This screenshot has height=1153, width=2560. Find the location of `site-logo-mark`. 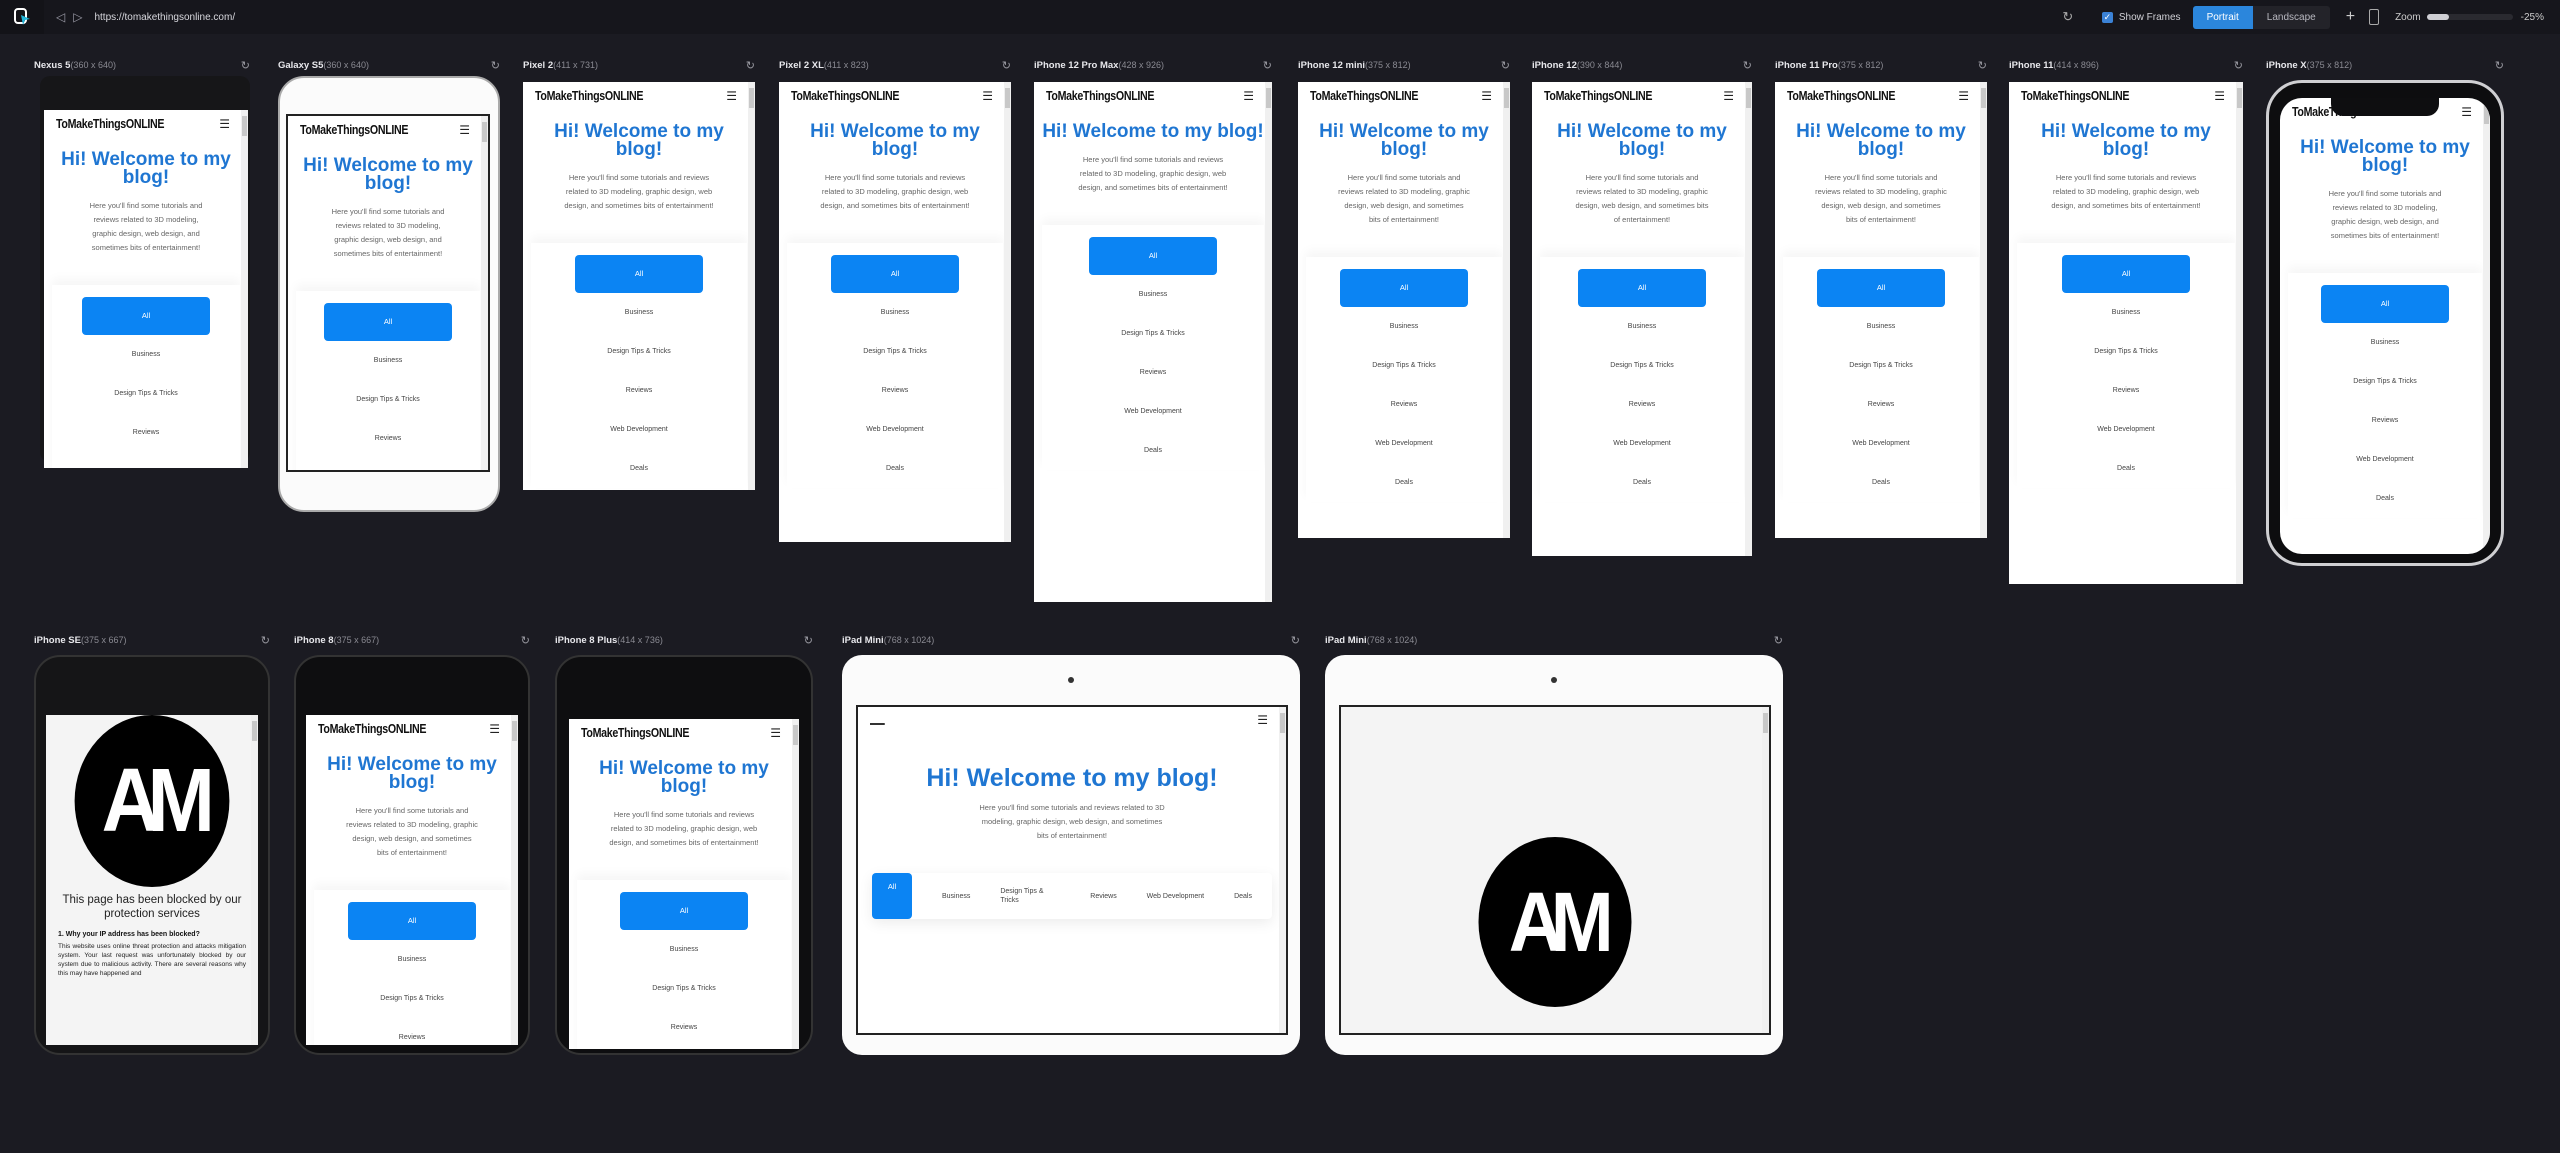

site-logo-mark is located at coordinates (877, 724).